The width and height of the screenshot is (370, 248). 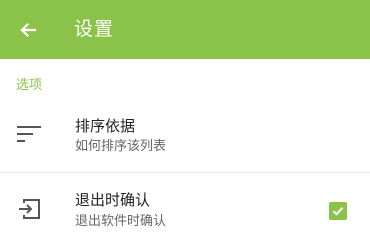 I want to click on back-button, so click(x=28, y=30).